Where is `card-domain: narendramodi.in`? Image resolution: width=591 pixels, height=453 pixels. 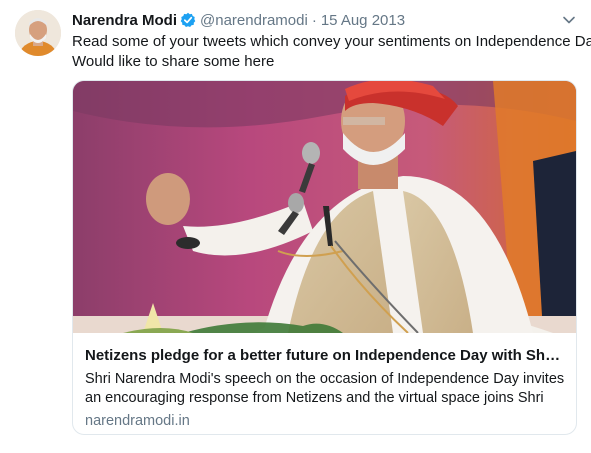
card-domain: narendramodi.in is located at coordinates (325, 421).